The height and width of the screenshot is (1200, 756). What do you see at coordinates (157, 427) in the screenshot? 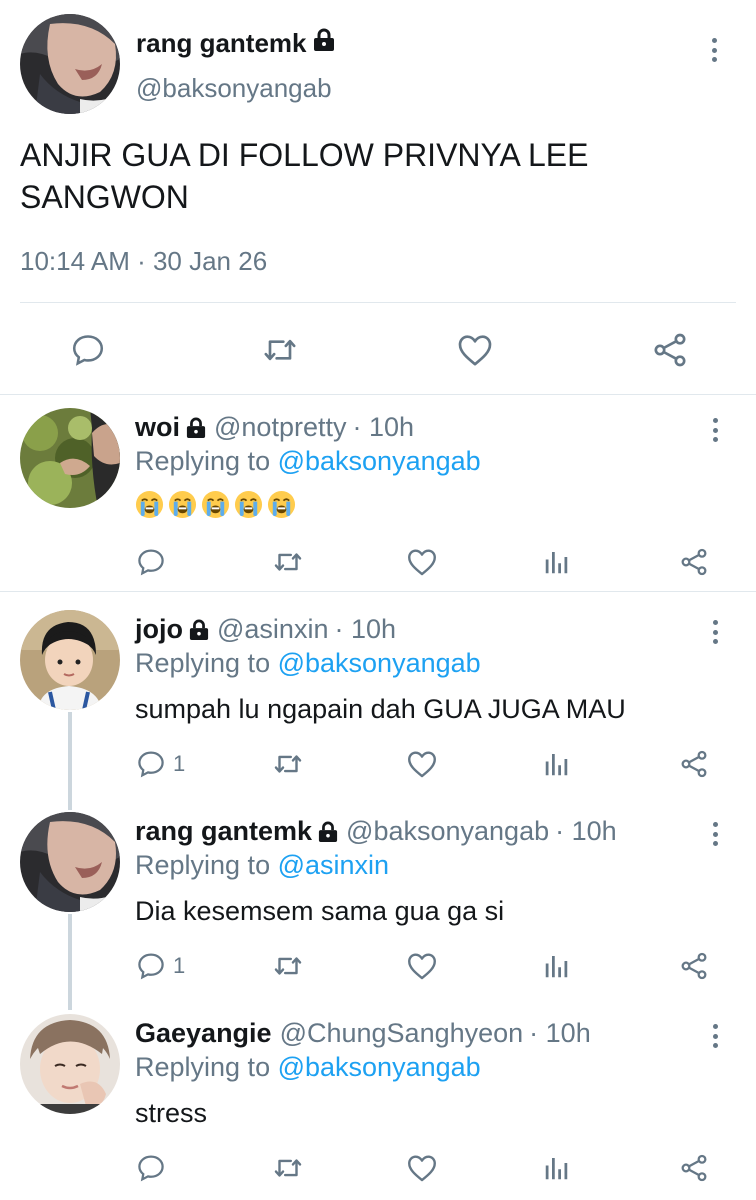
I see `display-name: woi` at bounding box center [157, 427].